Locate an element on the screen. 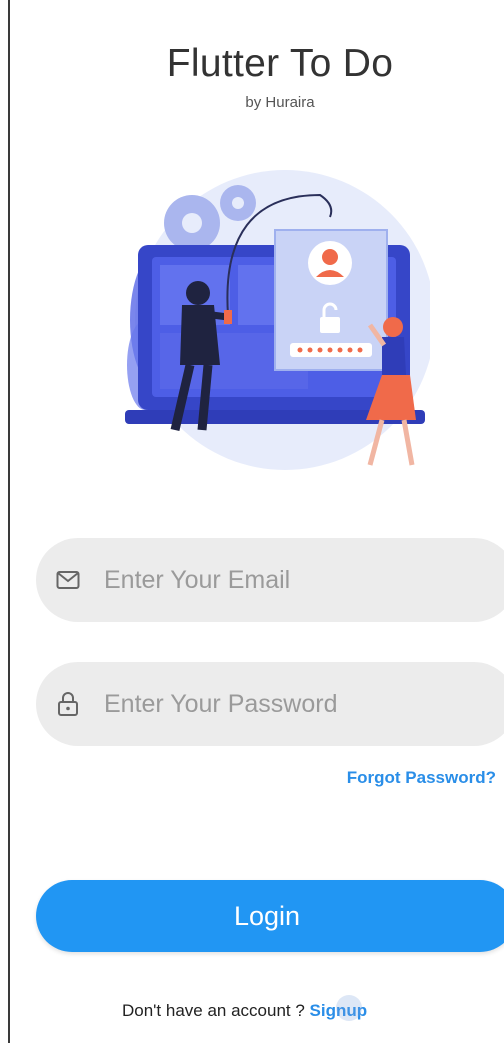  touch-ripple is located at coordinates (348, 1008).